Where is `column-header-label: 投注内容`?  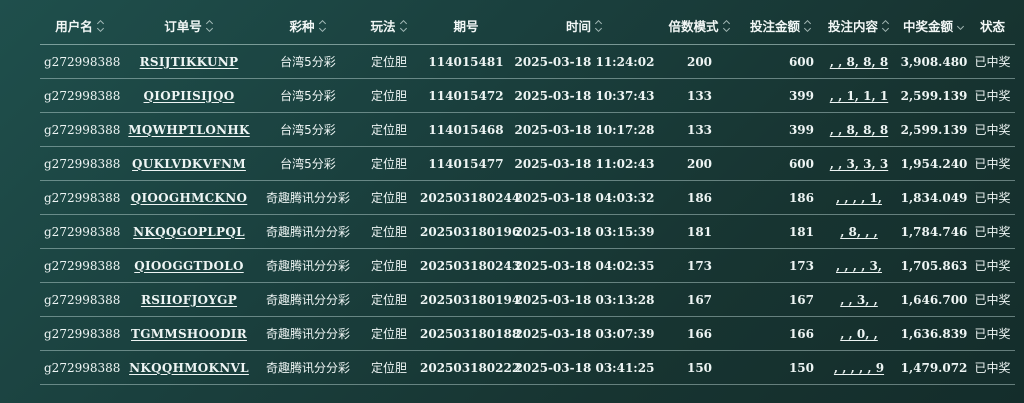
column-header-label: 投注内容 is located at coordinates (852, 26).